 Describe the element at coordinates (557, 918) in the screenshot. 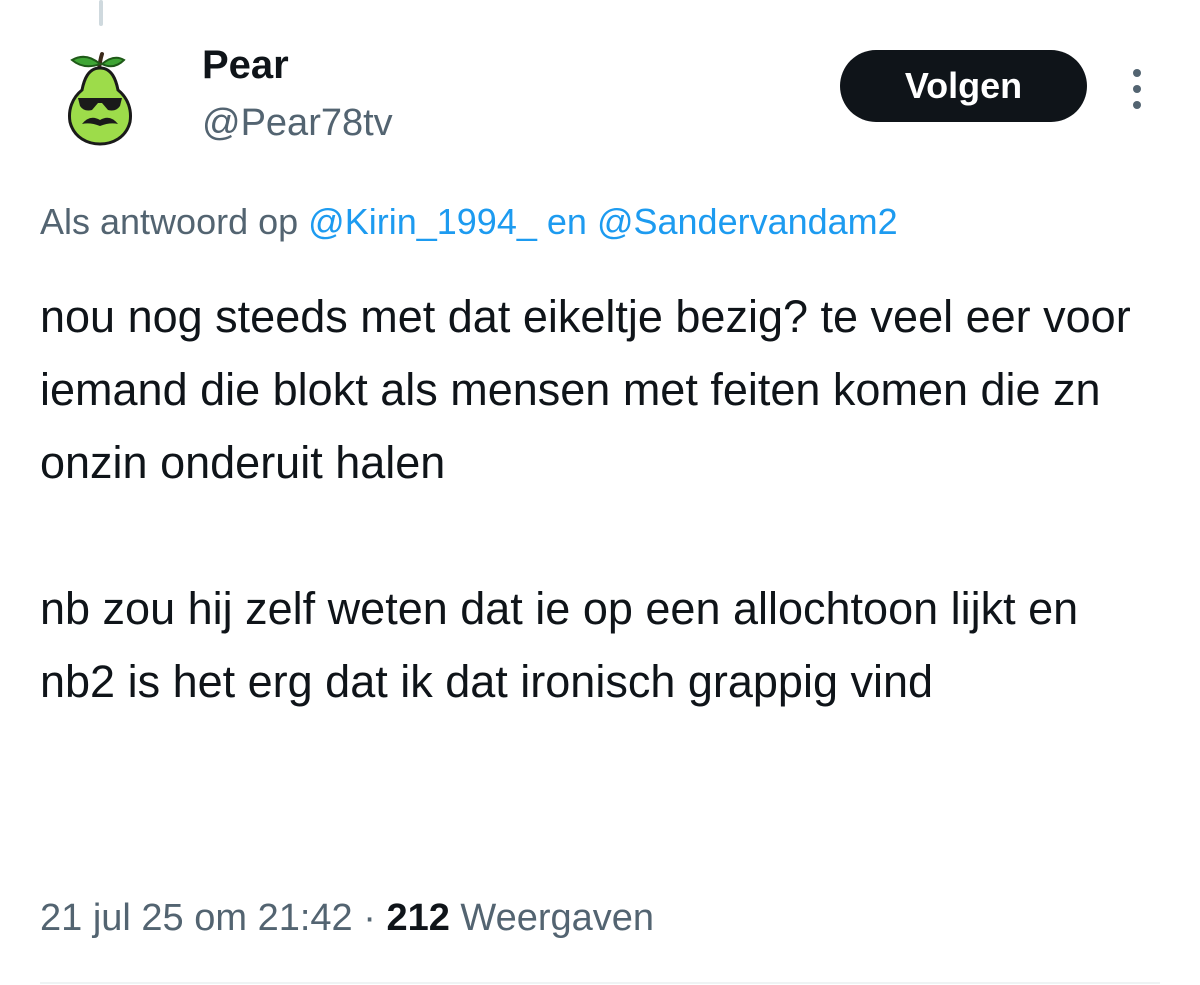

I see `views-label: Weergaven` at that location.